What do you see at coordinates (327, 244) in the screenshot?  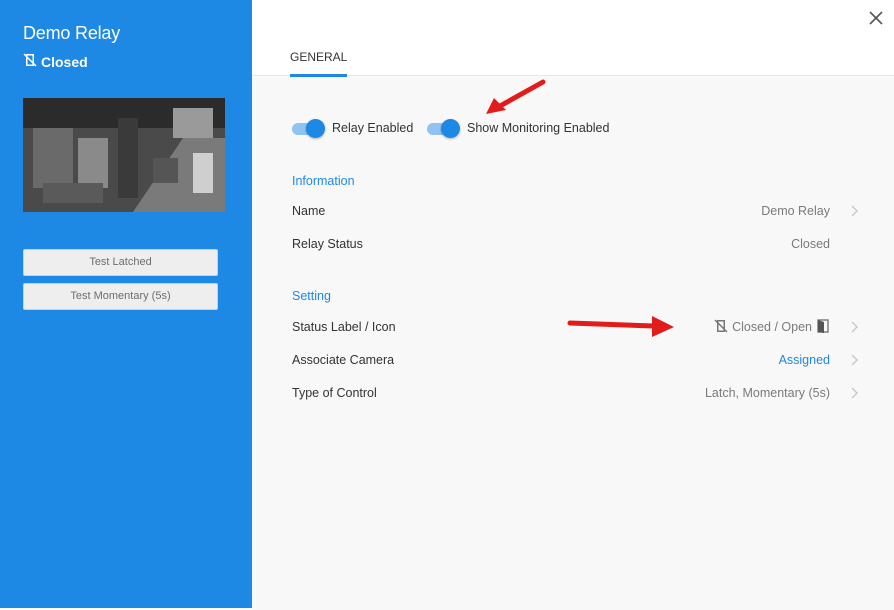 I see `relay-status-label: Relay Status` at bounding box center [327, 244].